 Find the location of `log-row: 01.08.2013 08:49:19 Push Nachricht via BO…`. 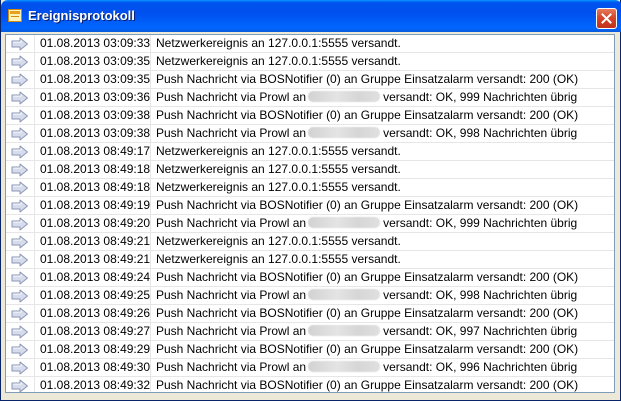

log-row: 01.08.2013 08:49:19 Push Nachricht via BO… is located at coordinates (310, 206).